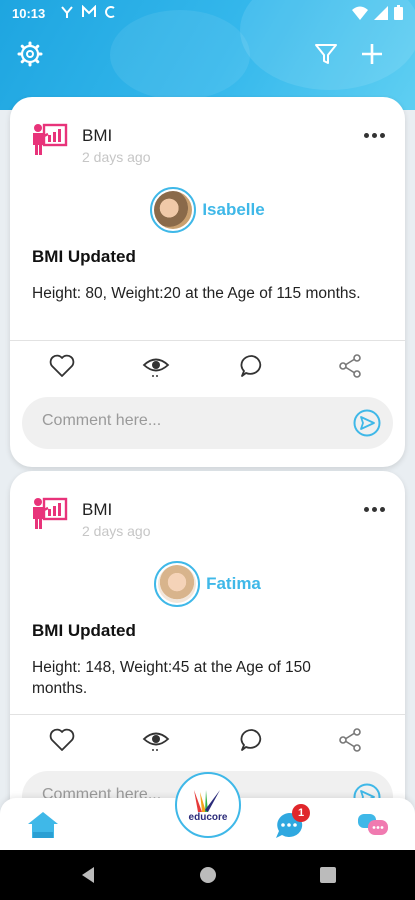 The width and height of the screenshot is (415, 900). I want to click on nav-home, so click(43, 825).